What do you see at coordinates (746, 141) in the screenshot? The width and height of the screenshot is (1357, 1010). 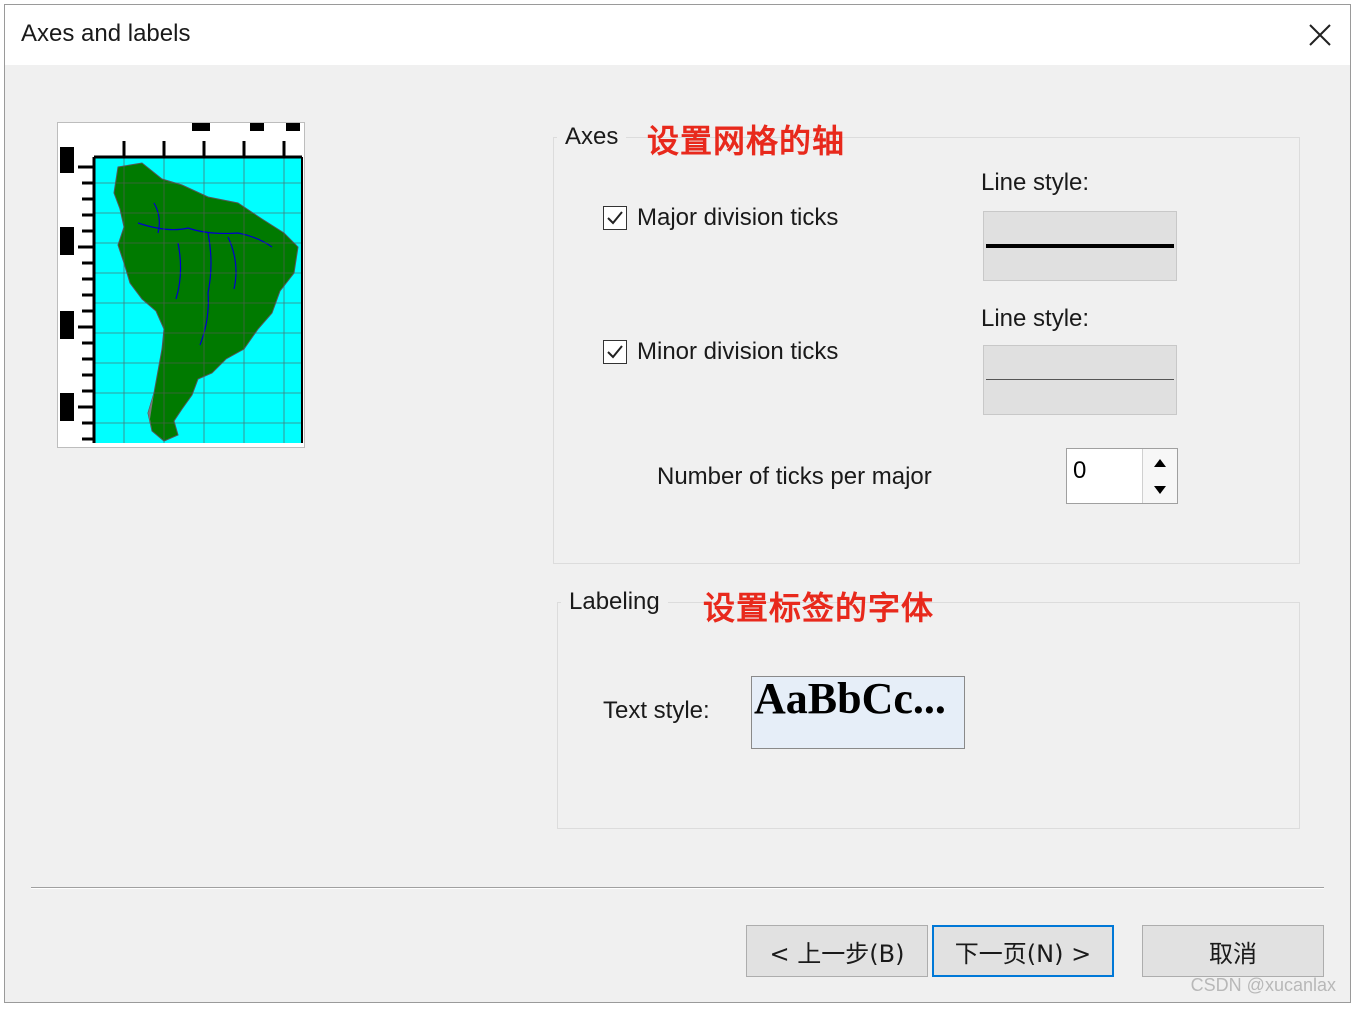 I see `axes-annotation: 设置网格的轴` at bounding box center [746, 141].